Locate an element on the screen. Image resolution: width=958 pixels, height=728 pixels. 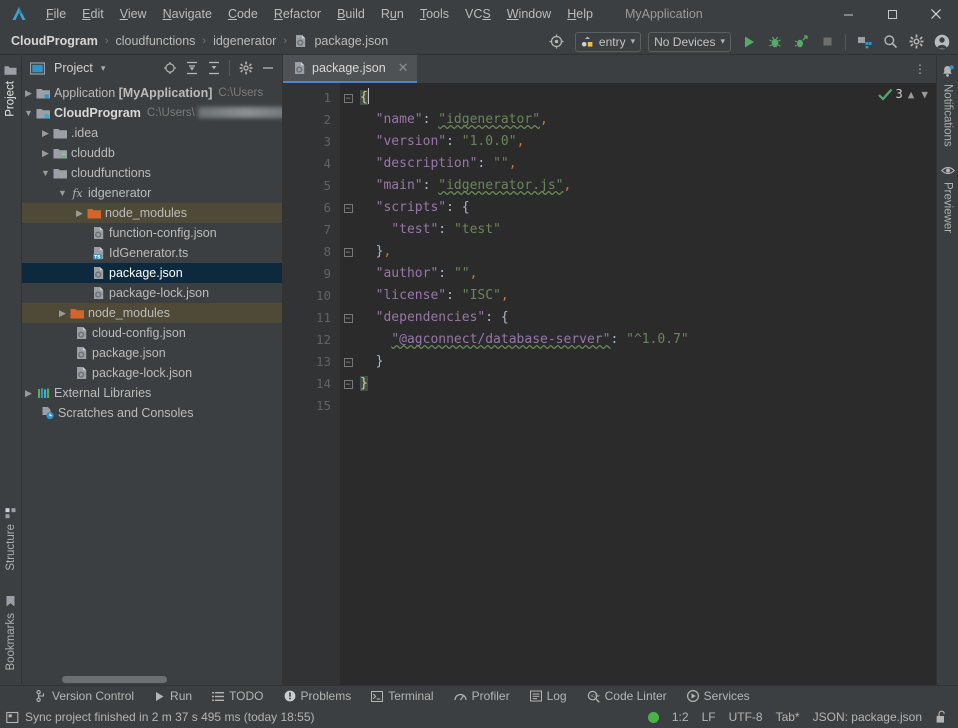
toolwindow-code-linter: </> Code Linter is located at coordinates (627, 696).